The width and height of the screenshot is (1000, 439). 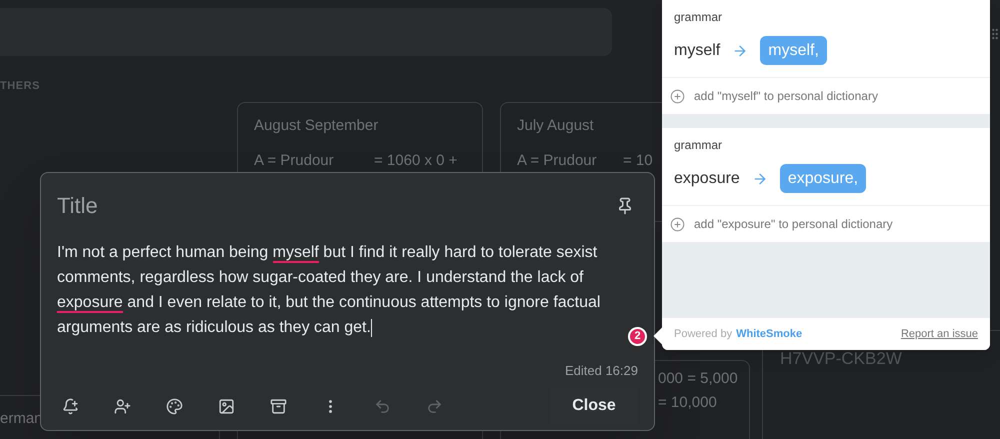 I want to click on replacement-chip: myself,, so click(x=793, y=50).